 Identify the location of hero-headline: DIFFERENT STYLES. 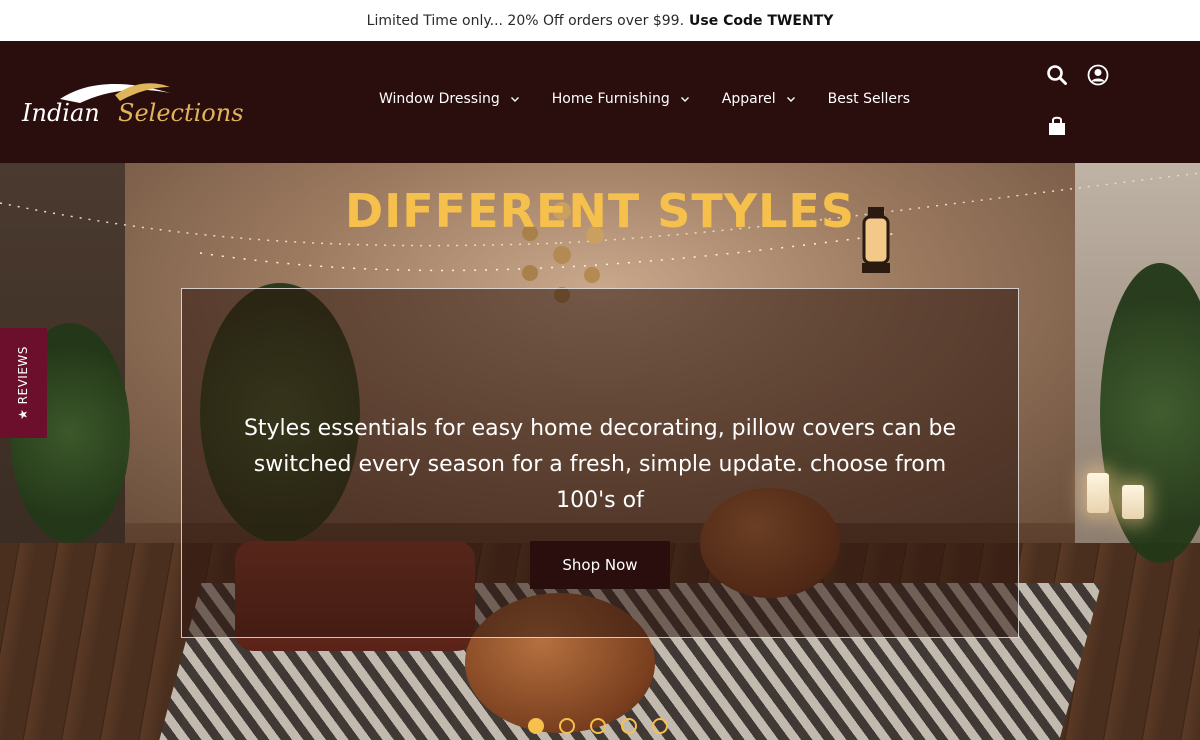
(600, 211).